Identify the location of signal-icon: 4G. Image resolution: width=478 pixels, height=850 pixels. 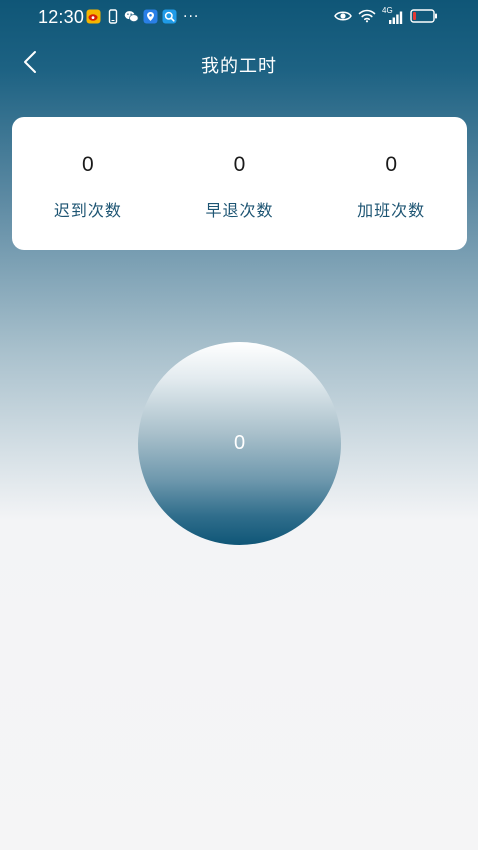
(393, 15).